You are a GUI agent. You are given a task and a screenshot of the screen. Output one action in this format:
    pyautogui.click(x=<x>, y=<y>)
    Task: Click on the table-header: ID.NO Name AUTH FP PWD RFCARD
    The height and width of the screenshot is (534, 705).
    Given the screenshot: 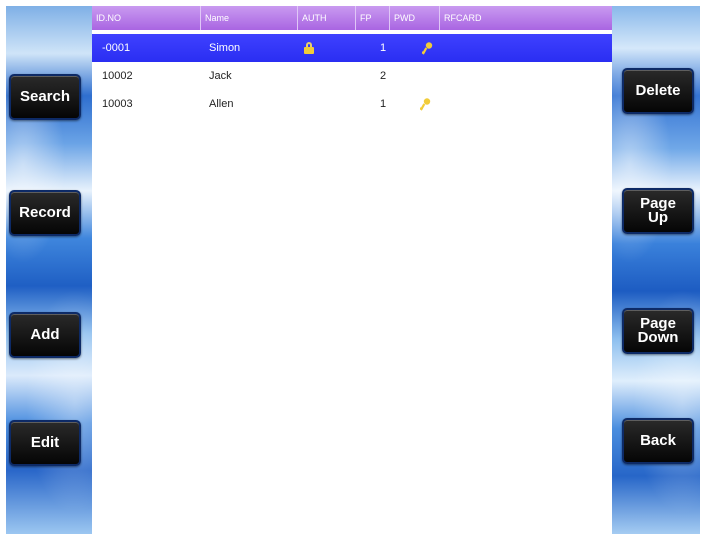 What is the action you would take?
    pyautogui.click(x=352, y=18)
    